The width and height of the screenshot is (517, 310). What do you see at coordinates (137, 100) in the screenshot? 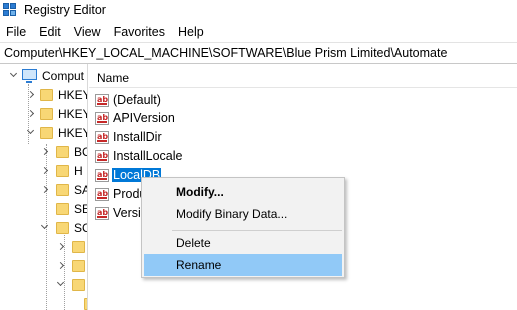
I see `value-name: (Default)` at bounding box center [137, 100].